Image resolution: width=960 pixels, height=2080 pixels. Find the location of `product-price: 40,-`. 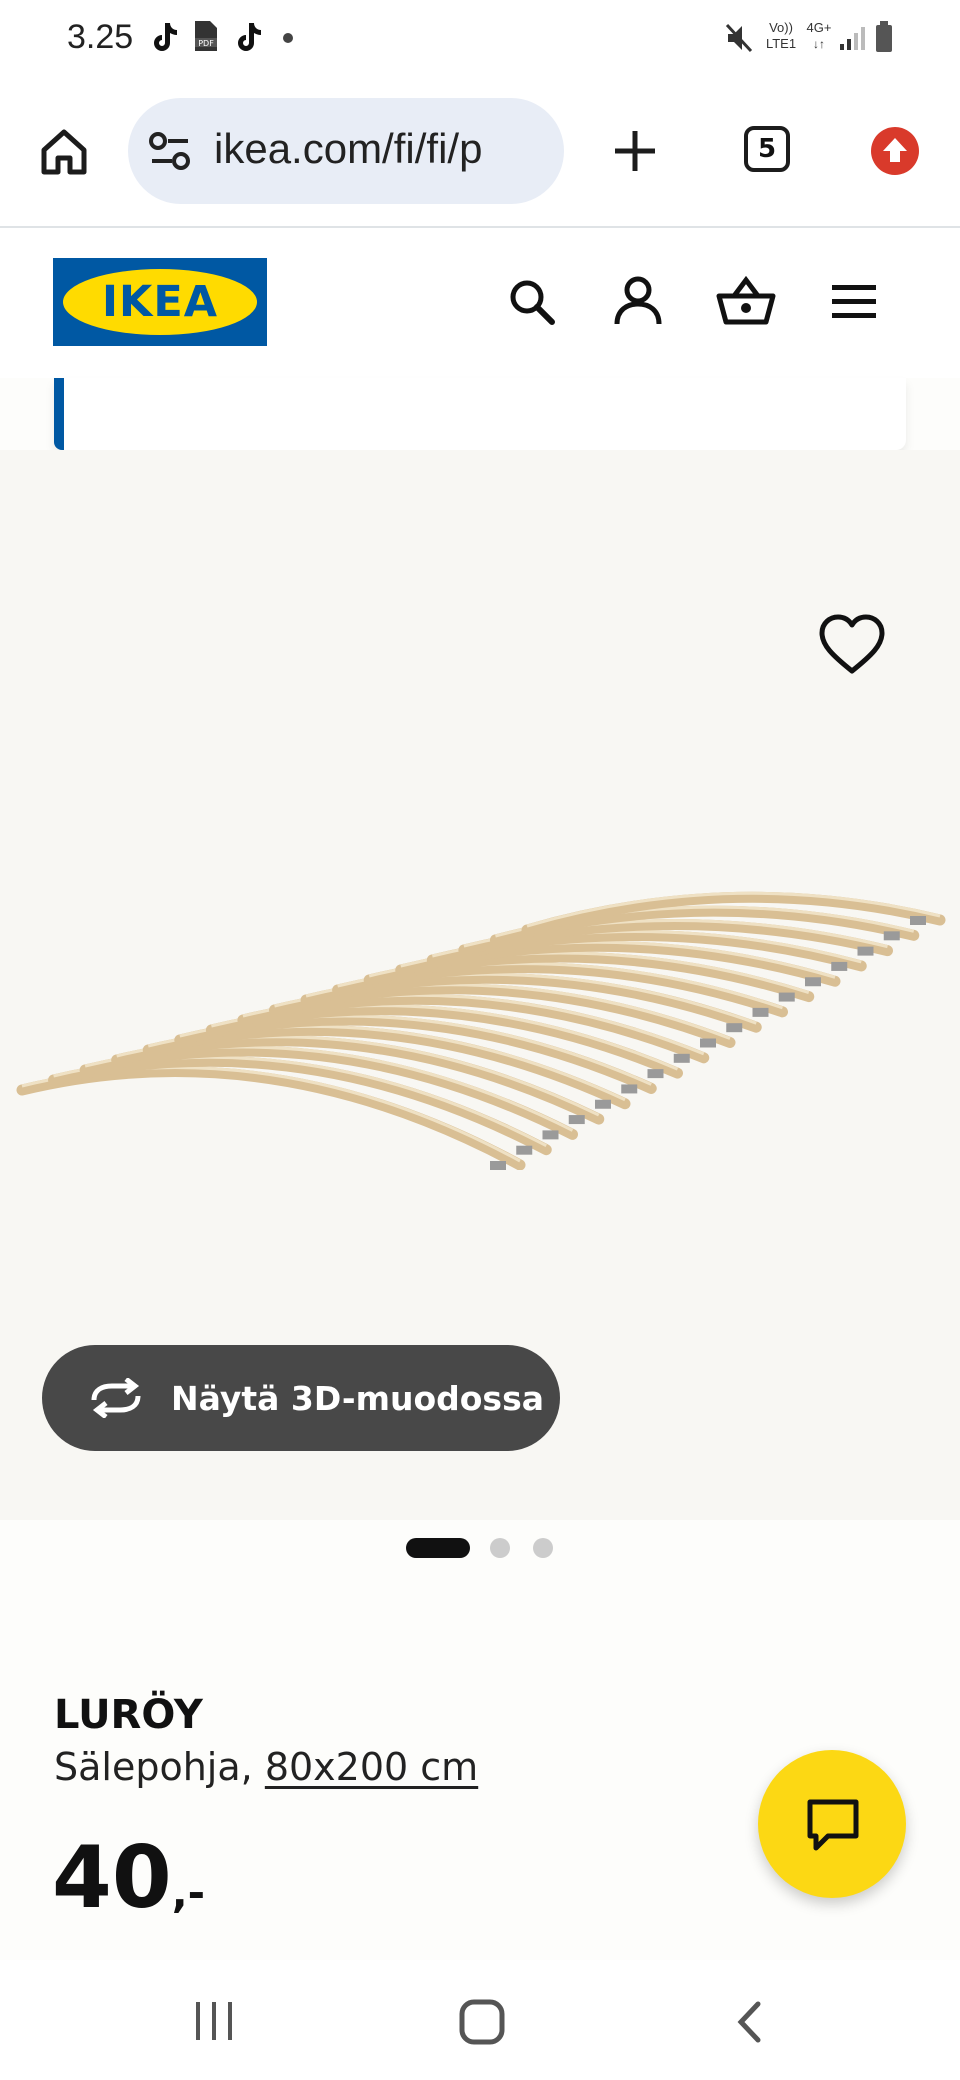

product-price: 40,- is located at coordinates (128, 1878).